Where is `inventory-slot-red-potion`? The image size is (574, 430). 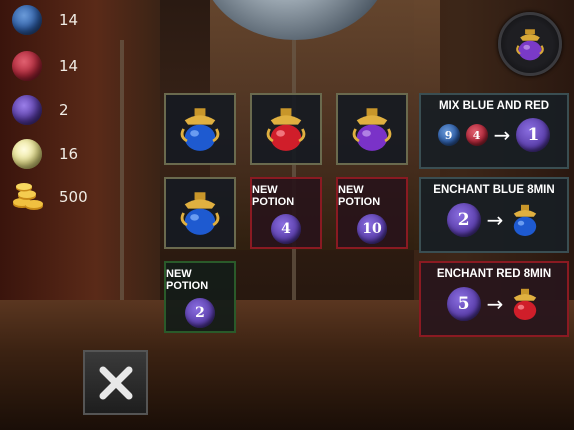 inventory-slot-red-potion is located at coordinates (286, 129).